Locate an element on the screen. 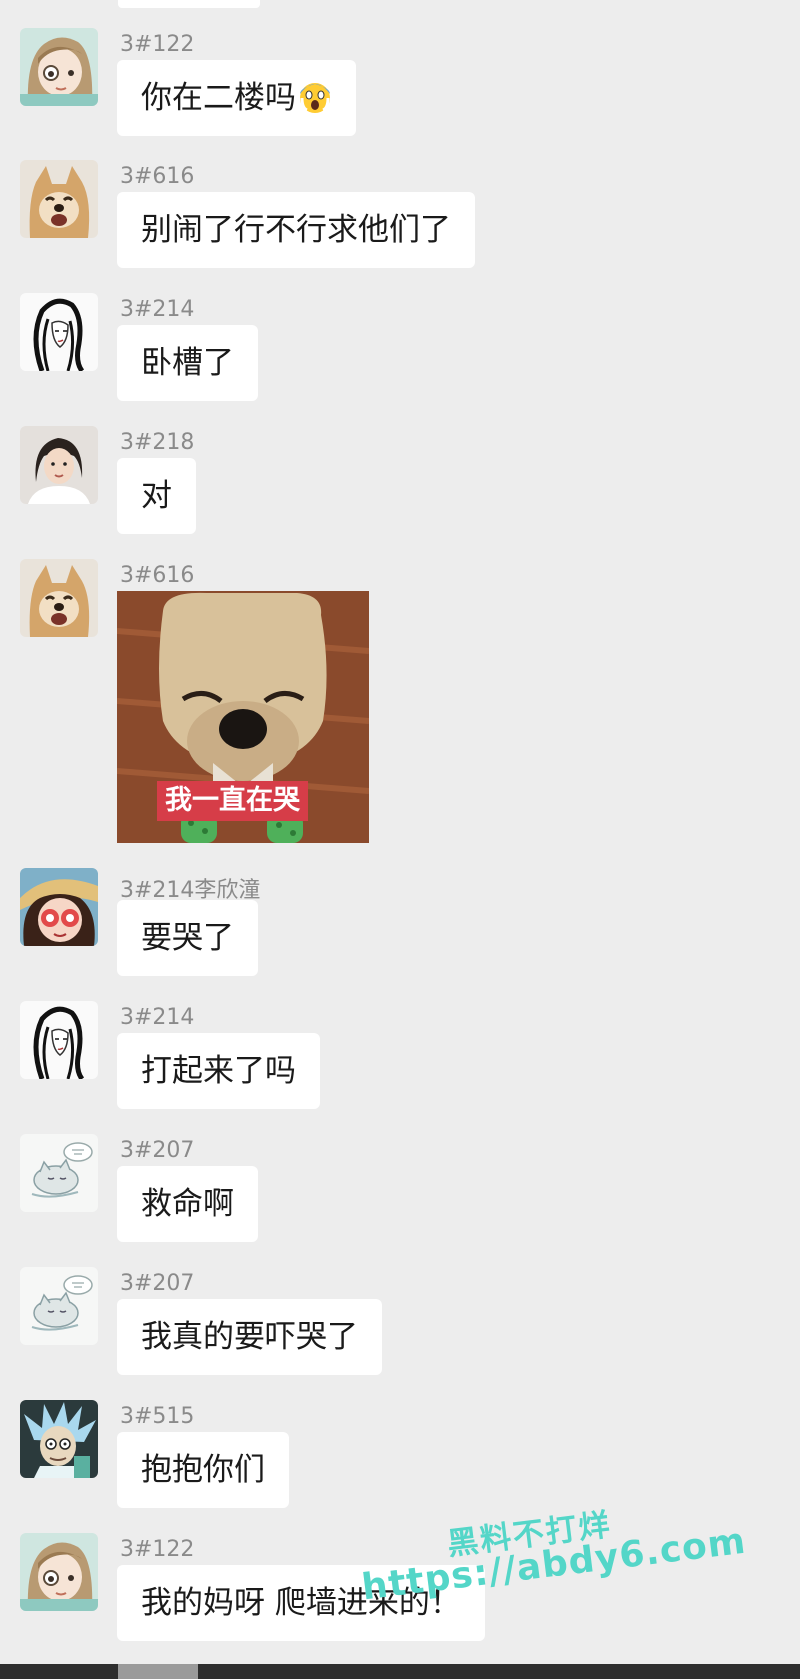 The image size is (800, 1679). message-text: 打起来了吗 is located at coordinates (218, 1071).